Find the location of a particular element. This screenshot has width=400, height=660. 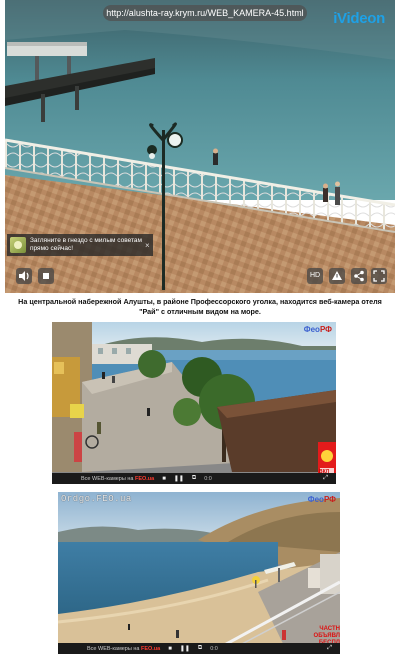

ad-line: ЧАСТН is located at coordinates (329, 629).